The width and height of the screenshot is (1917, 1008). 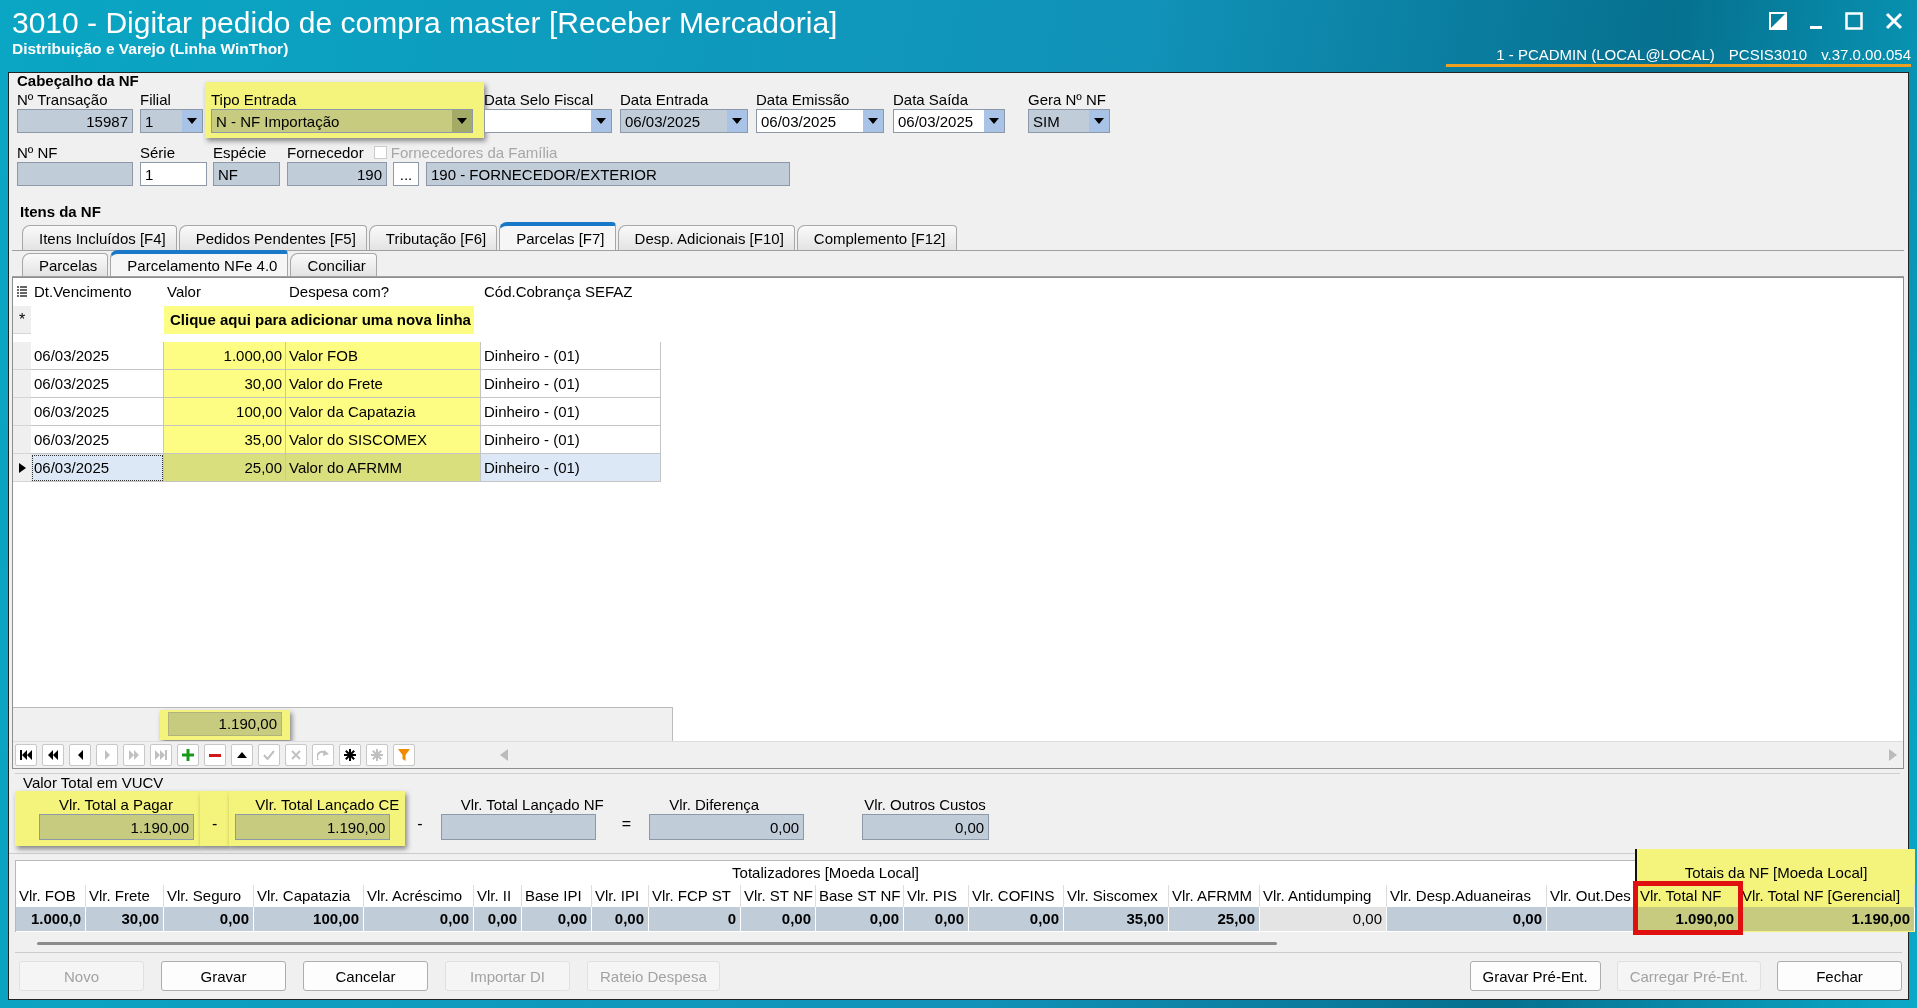 What do you see at coordinates (296, 755) in the screenshot?
I see `x-icon` at bounding box center [296, 755].